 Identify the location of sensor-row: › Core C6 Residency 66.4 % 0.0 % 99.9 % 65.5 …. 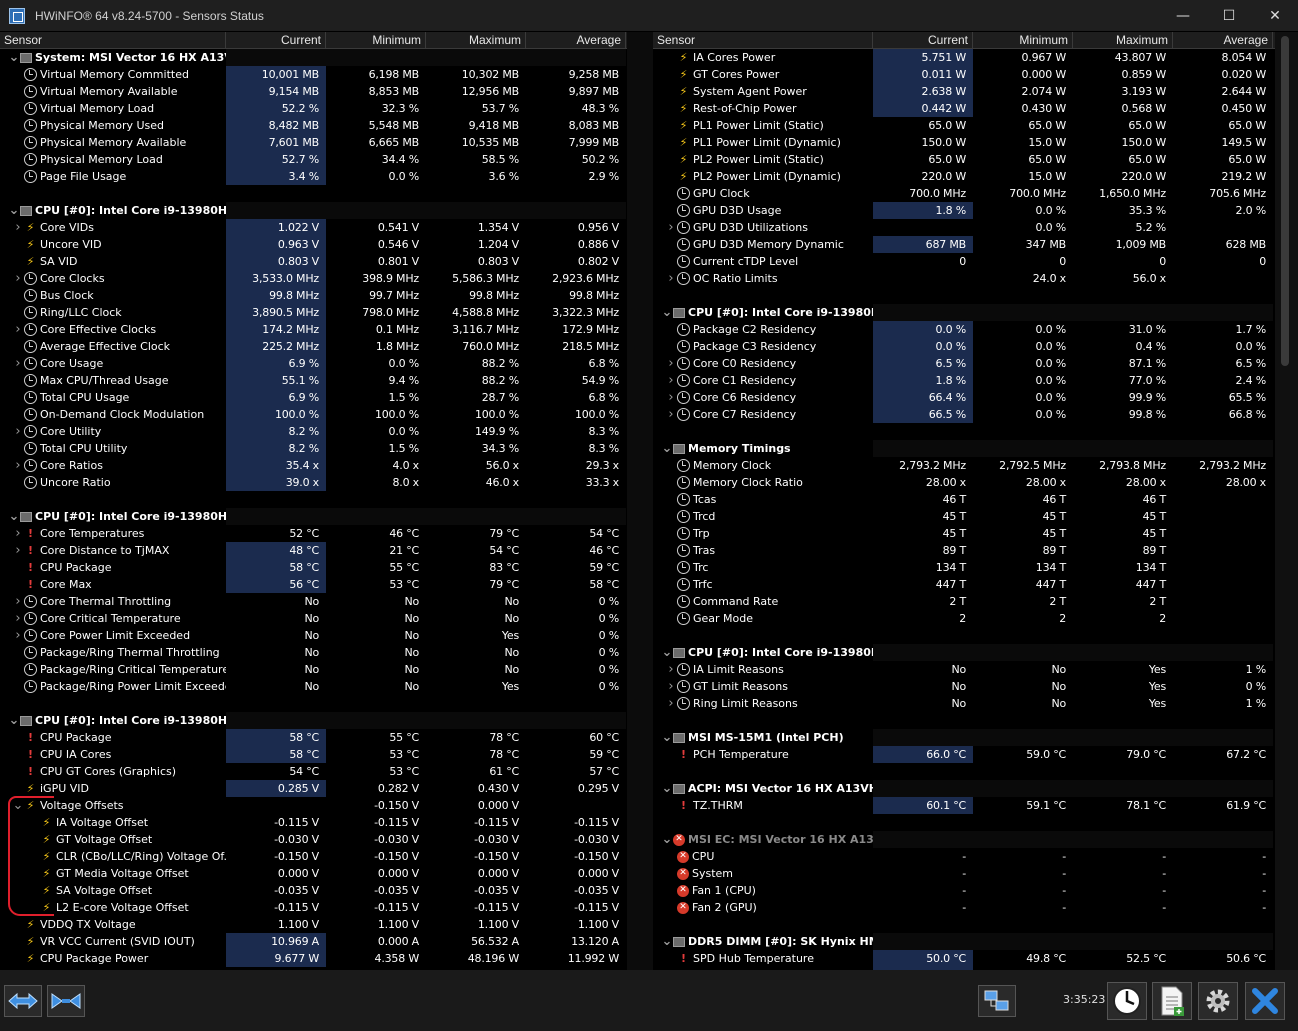
(964, 397).